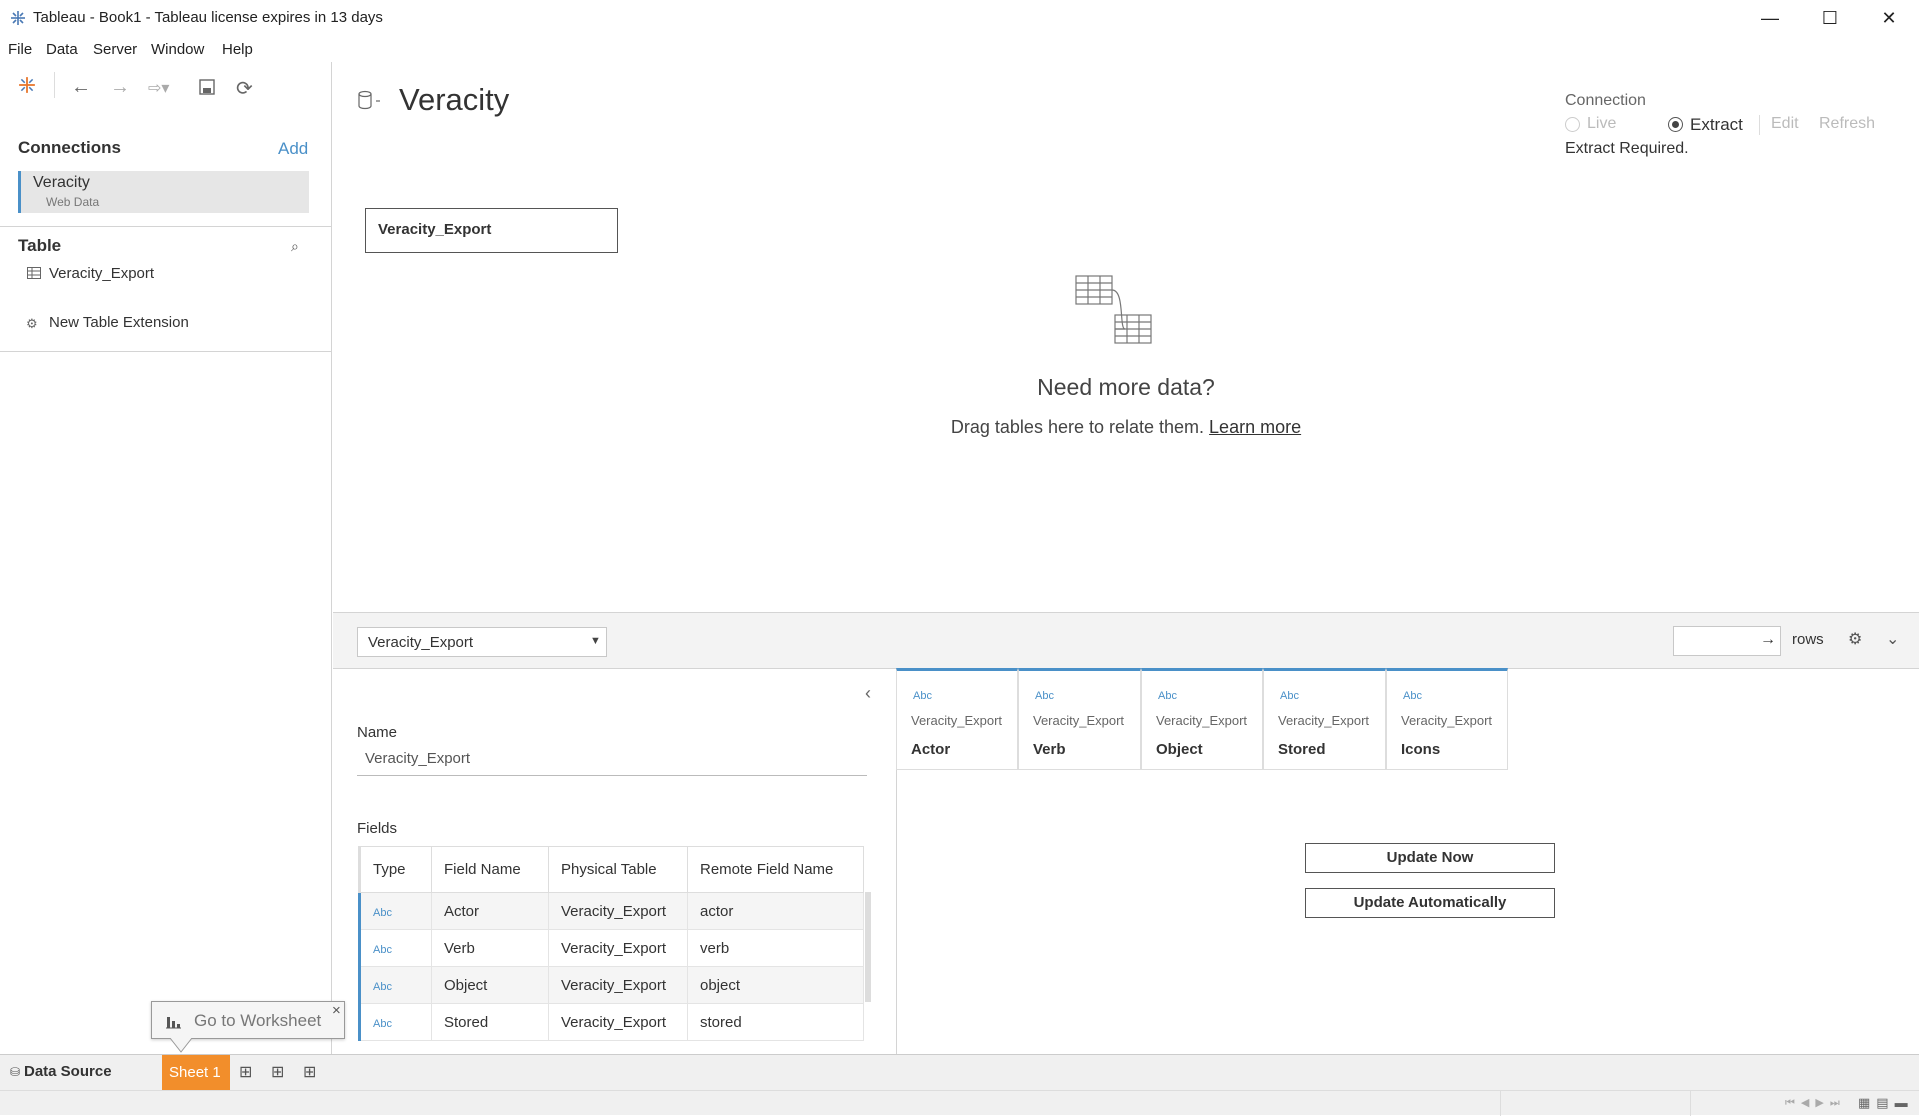 The height and width of the screenshot is (1116, 1919). I want to click on go-to-worksheet-tooltip: Go to Worksheet ×, so click(248, 1020).